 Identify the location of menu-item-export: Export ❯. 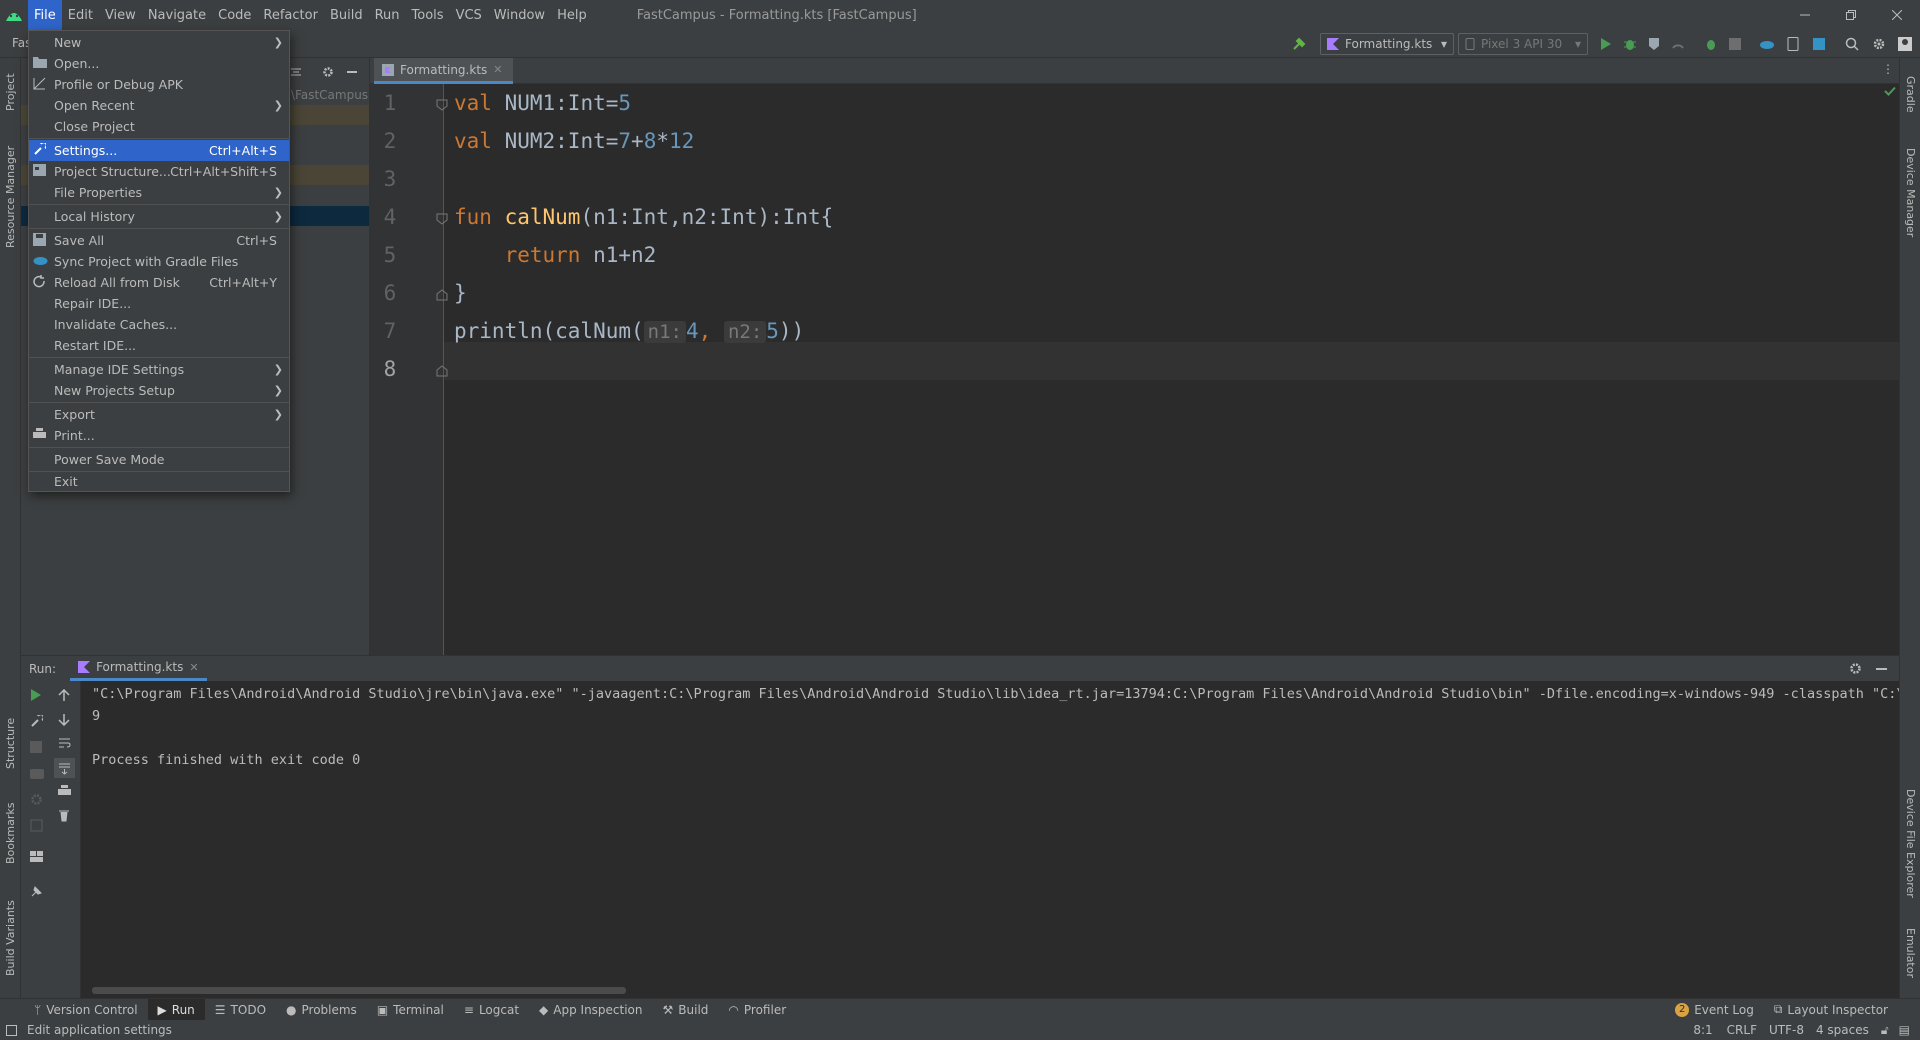
(159, 414).